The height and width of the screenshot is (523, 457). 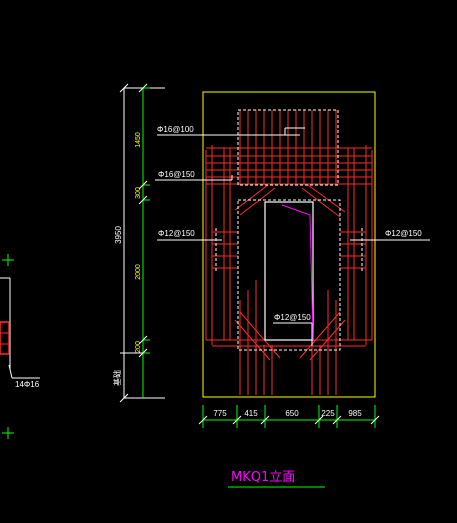 What do you see at coordinates (138, 272) in the screenshot?
I see `dim-segment-label: 2000` at bounding box center [138, 272].